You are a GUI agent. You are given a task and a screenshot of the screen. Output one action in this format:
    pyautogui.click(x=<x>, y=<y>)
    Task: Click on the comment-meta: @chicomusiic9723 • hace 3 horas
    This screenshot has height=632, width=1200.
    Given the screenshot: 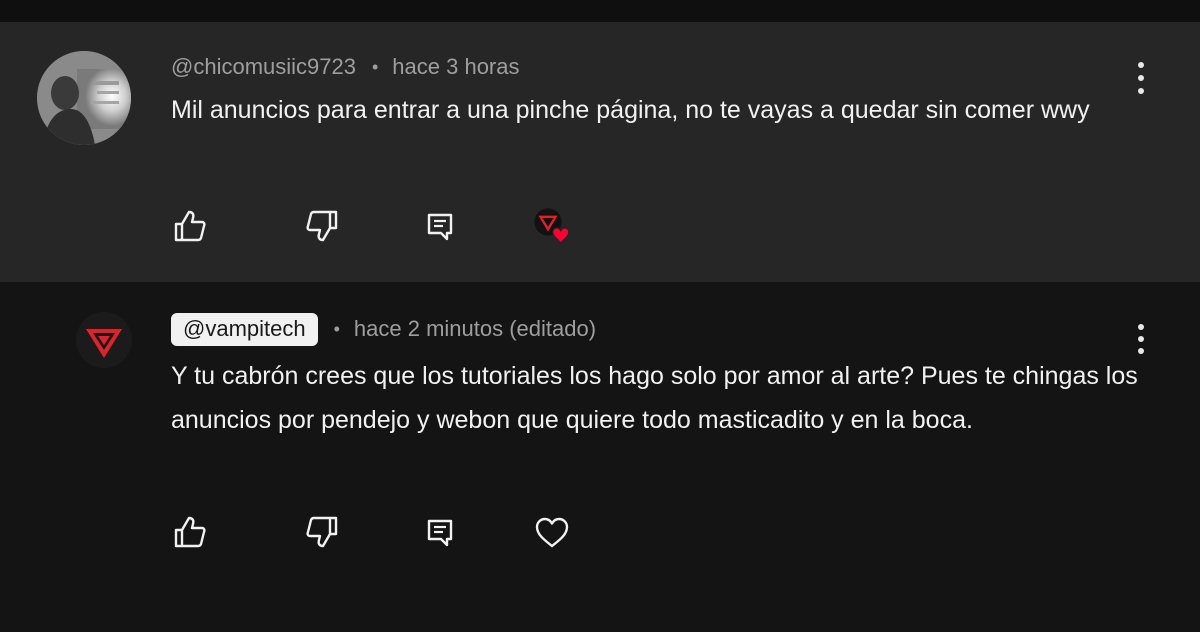 What is the action you would take?
    pyautogui.click(x=345, y=67)
    